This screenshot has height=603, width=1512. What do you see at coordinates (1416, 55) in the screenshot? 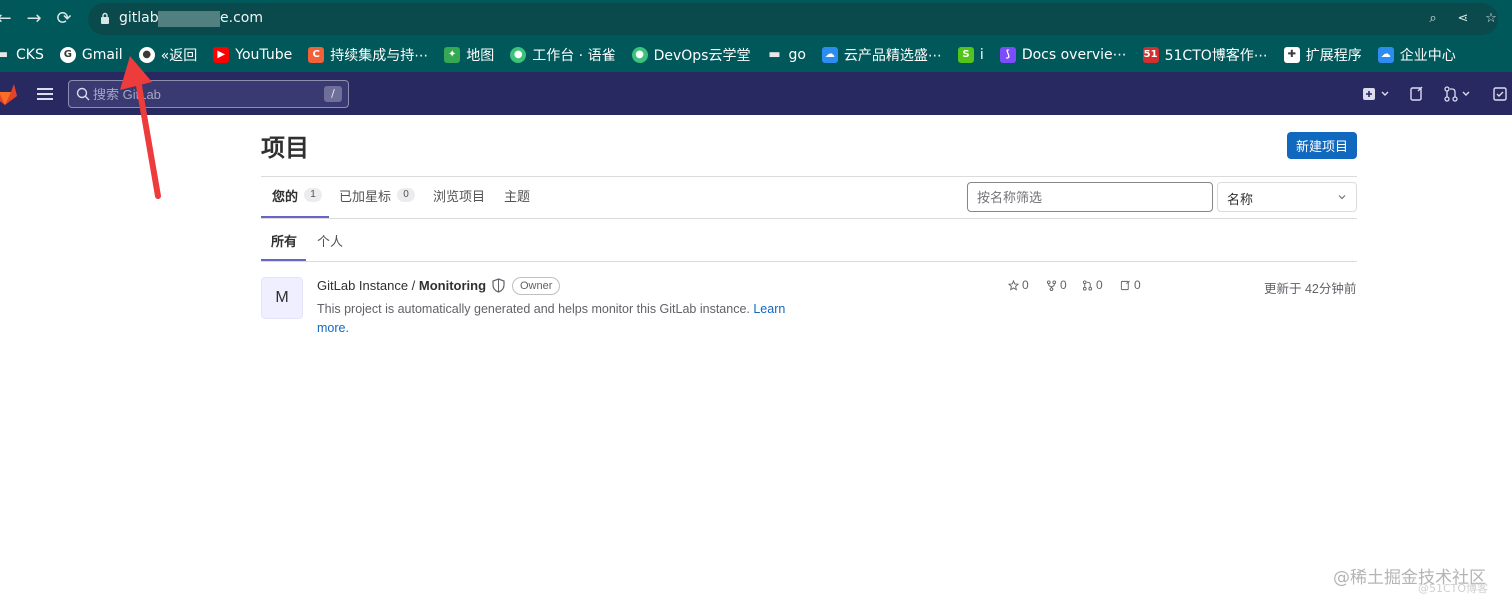
I see `bookmark-item: ☁ 企业中心` at bounding box center [1416, 55].